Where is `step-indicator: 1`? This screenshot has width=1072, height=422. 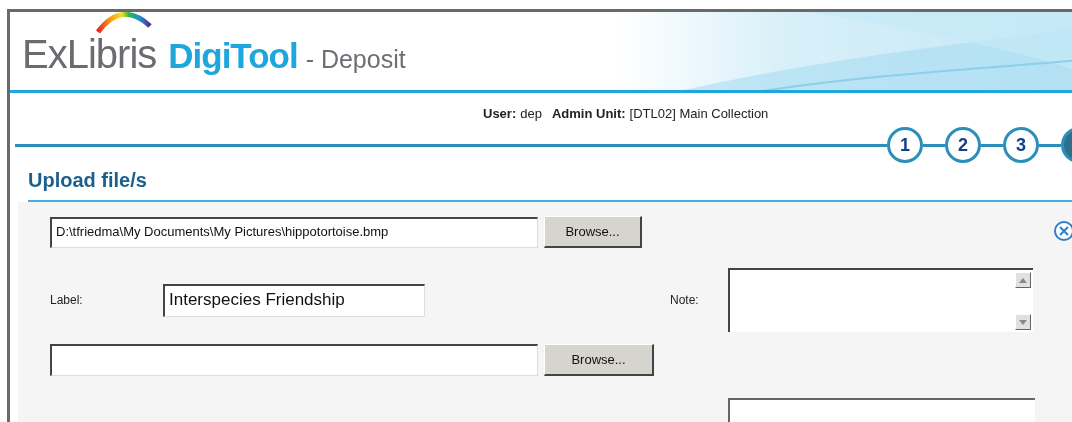
step-indicator: 1 is located at coordinates (905, 145).